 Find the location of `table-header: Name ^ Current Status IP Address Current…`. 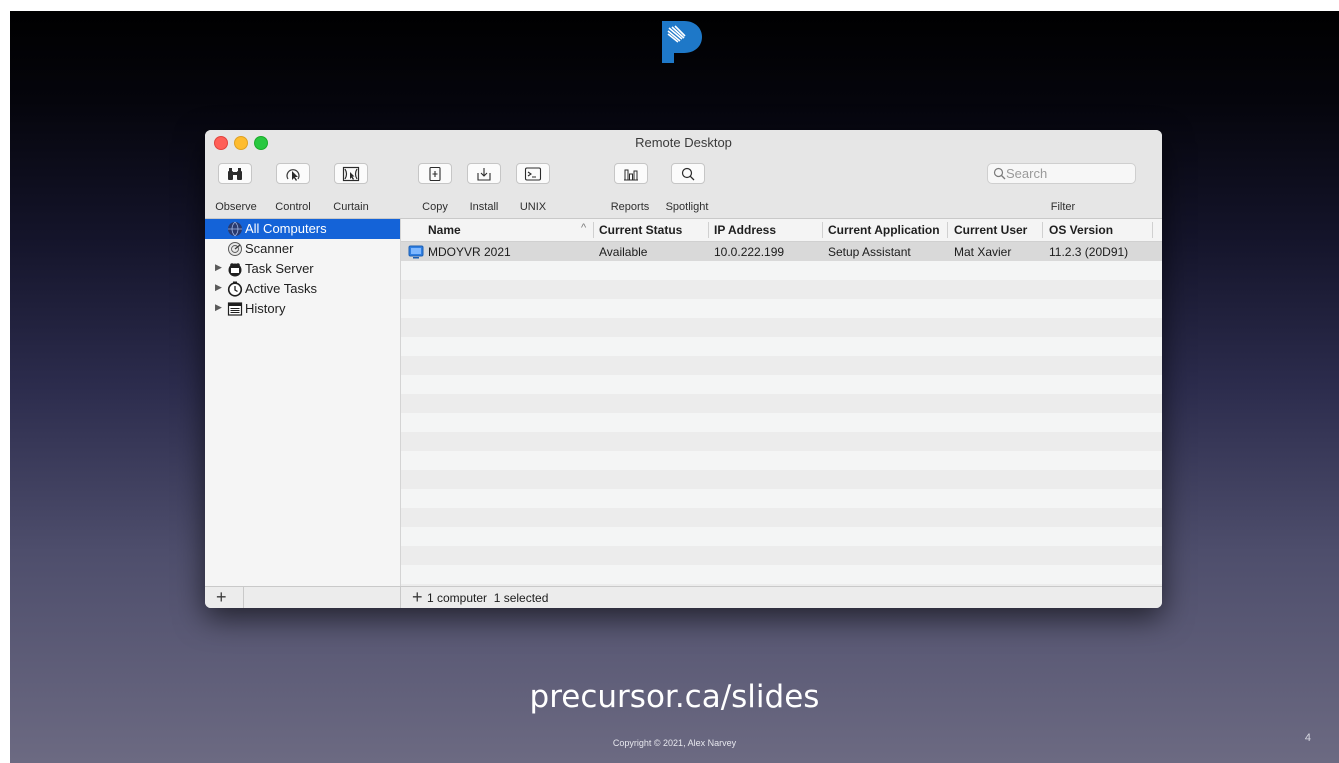

table-header: Name ^ Current Status IP Address Current… is located at coordinates (781, 230).